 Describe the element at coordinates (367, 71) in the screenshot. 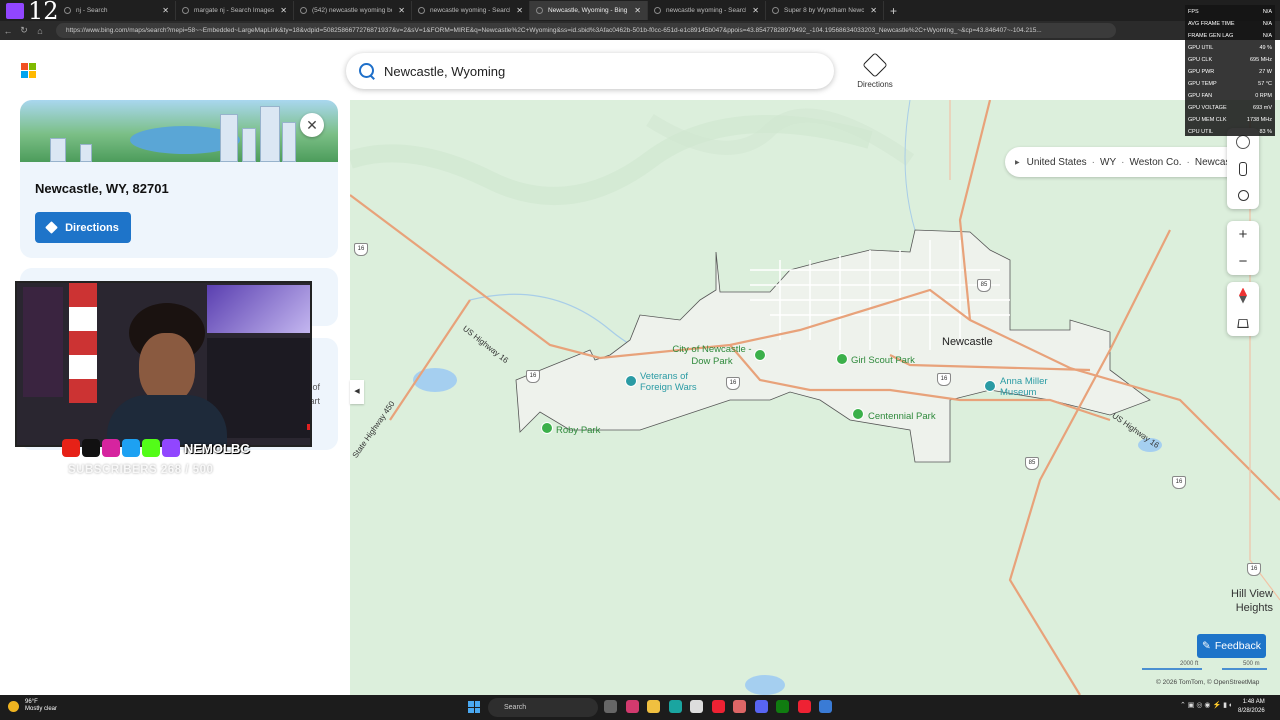

I see `search-icon` at that location.